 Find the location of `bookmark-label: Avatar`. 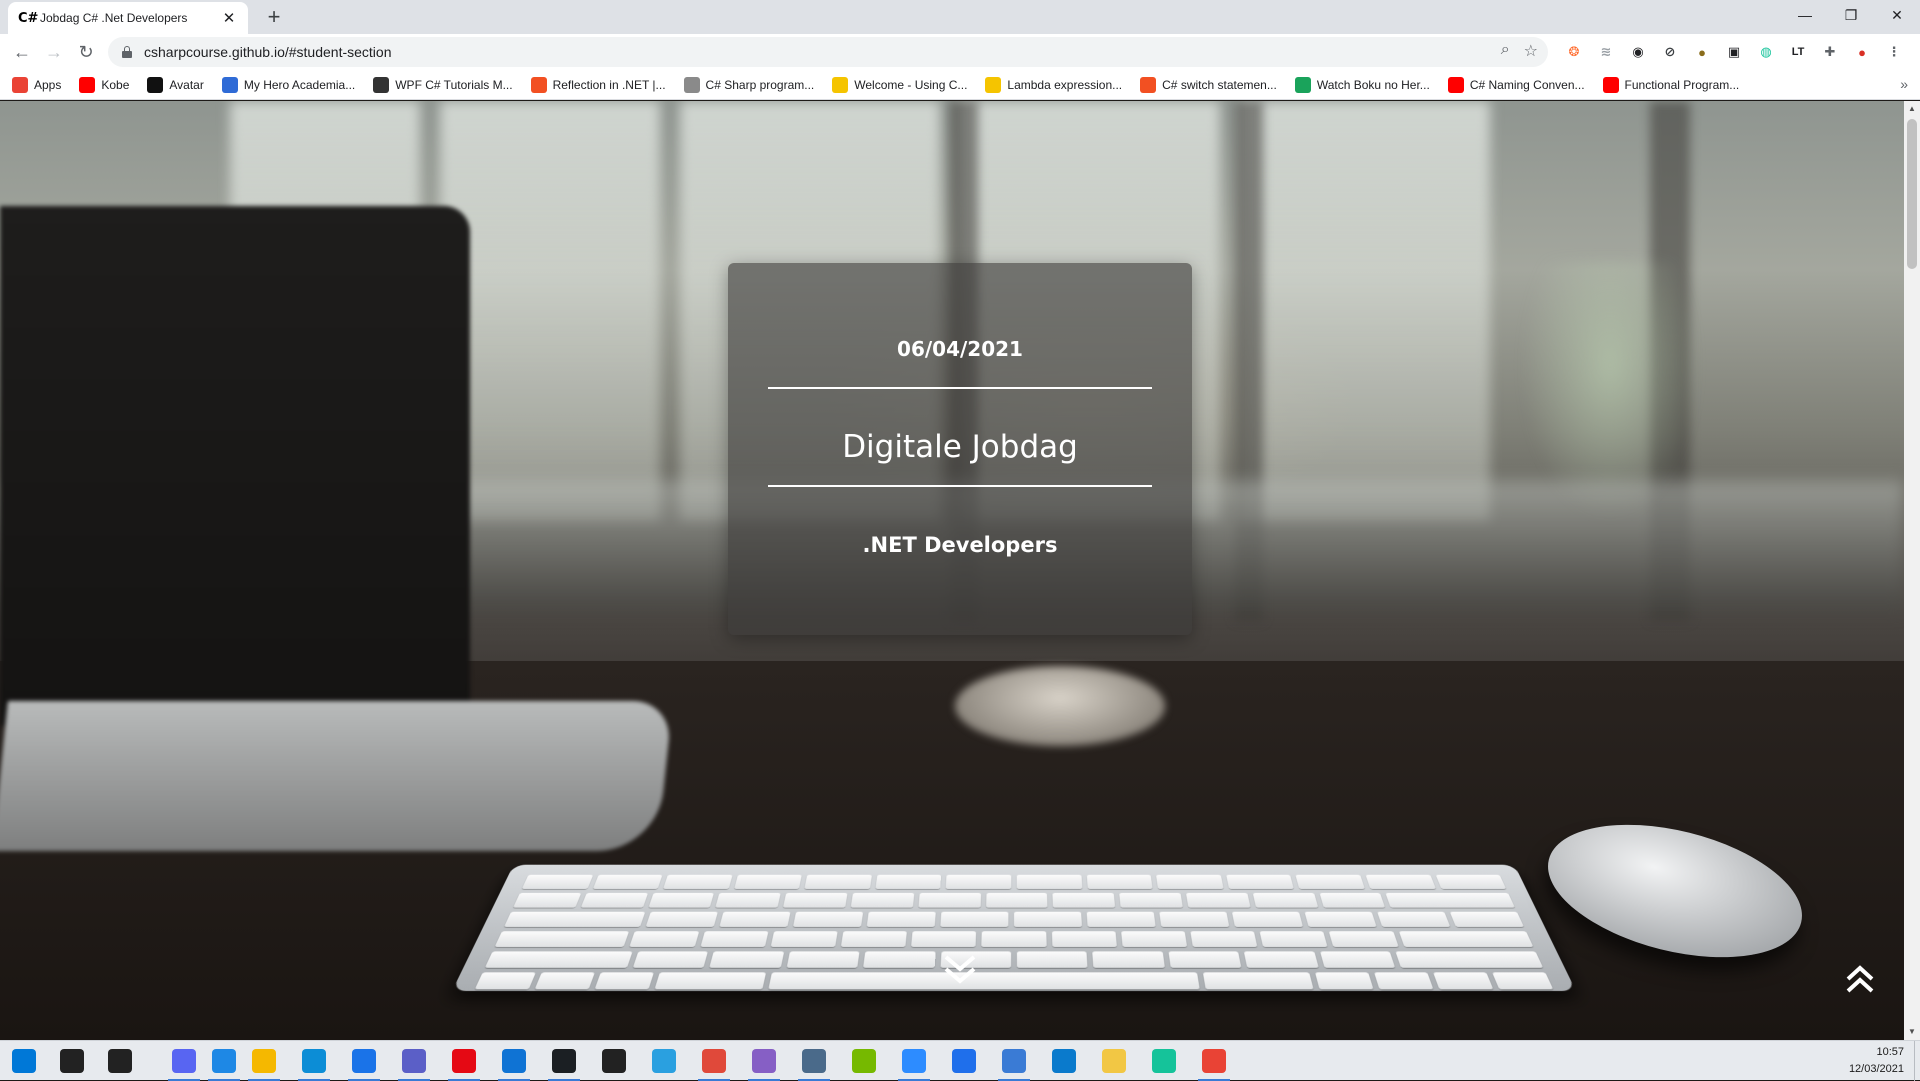

bookmark-label: Avatar is located at coordinates (186, 85).